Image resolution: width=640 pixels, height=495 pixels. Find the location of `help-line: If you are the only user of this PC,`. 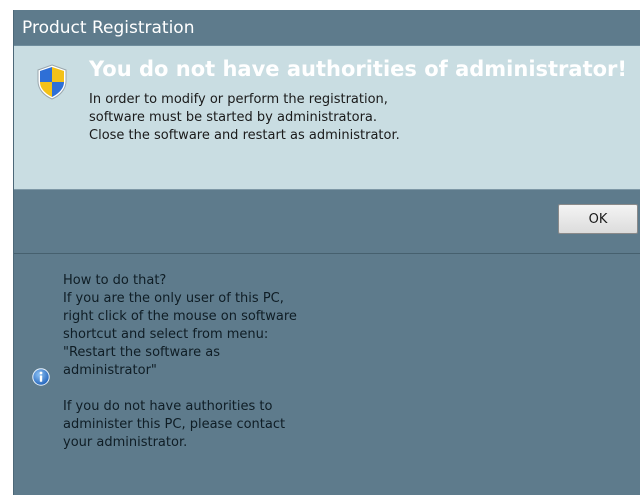

help-line: If you are the only user of this PC, is located at coordinates (173, 298).